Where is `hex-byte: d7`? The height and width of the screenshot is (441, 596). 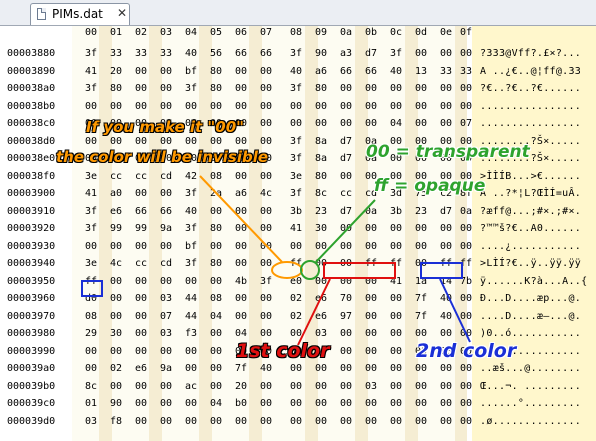 hex-byte: d7 is located at coordinates (348, 141).